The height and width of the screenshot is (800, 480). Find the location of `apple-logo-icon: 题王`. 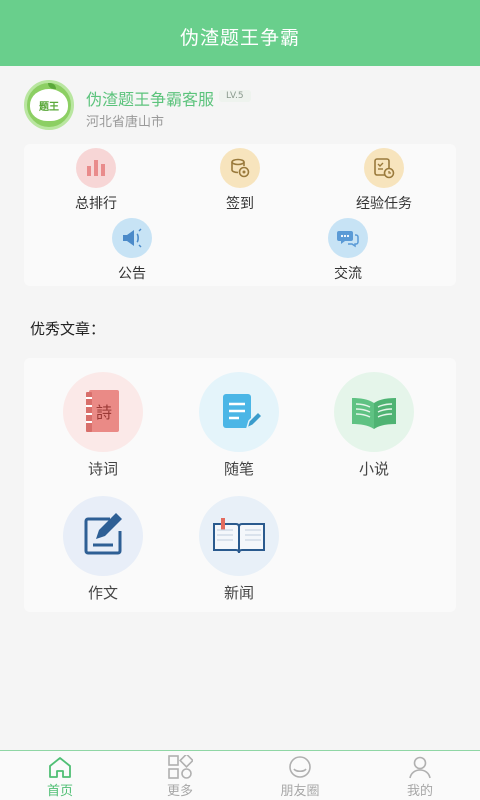

apple-logo-icon: 题王 is located at coordinates (49, 102).